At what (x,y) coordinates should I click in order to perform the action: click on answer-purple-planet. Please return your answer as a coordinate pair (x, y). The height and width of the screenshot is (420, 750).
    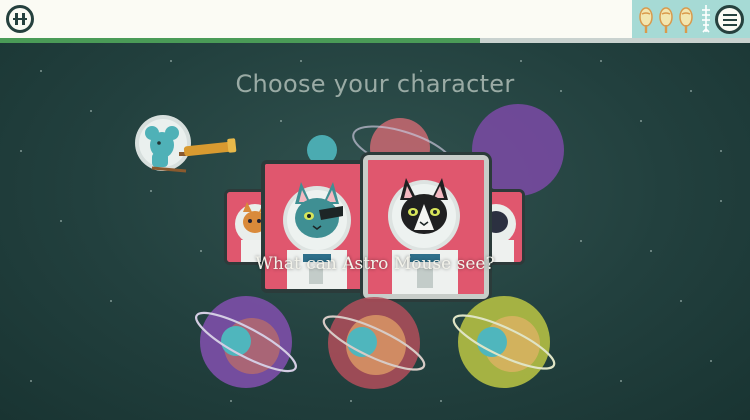
    Looking at the image, I should click on (246, 342).